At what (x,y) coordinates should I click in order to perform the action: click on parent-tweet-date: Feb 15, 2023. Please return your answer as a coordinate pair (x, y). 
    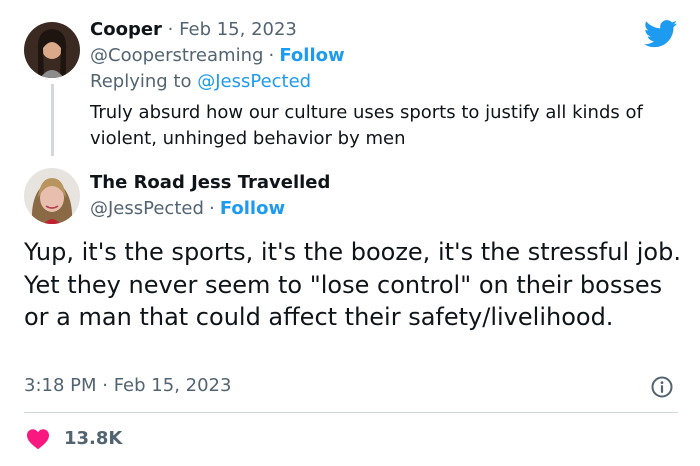
    Looking at the image, I should click on (238, 29).